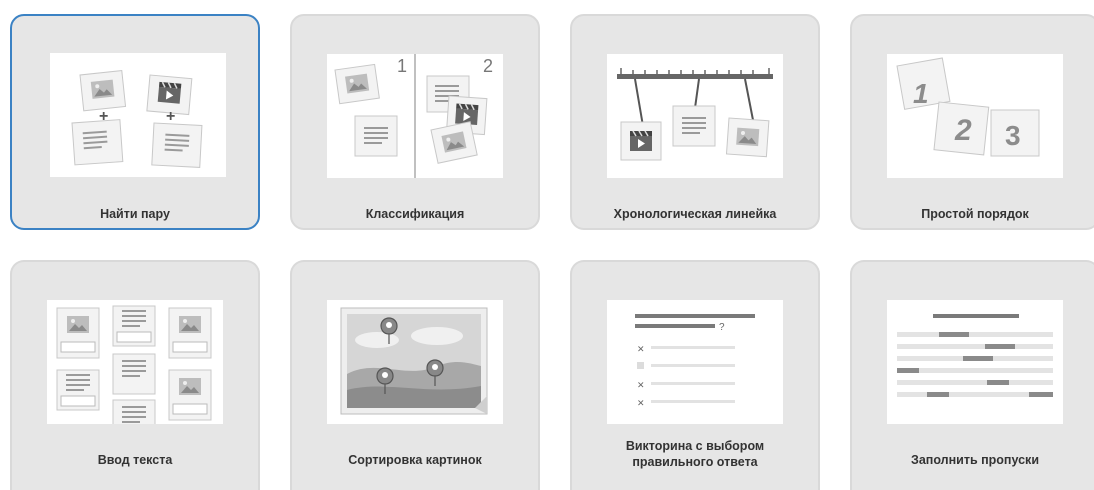 This screenshot has width=1094, height=490. I want to click on image-sorting-preview, so click(415, 362).